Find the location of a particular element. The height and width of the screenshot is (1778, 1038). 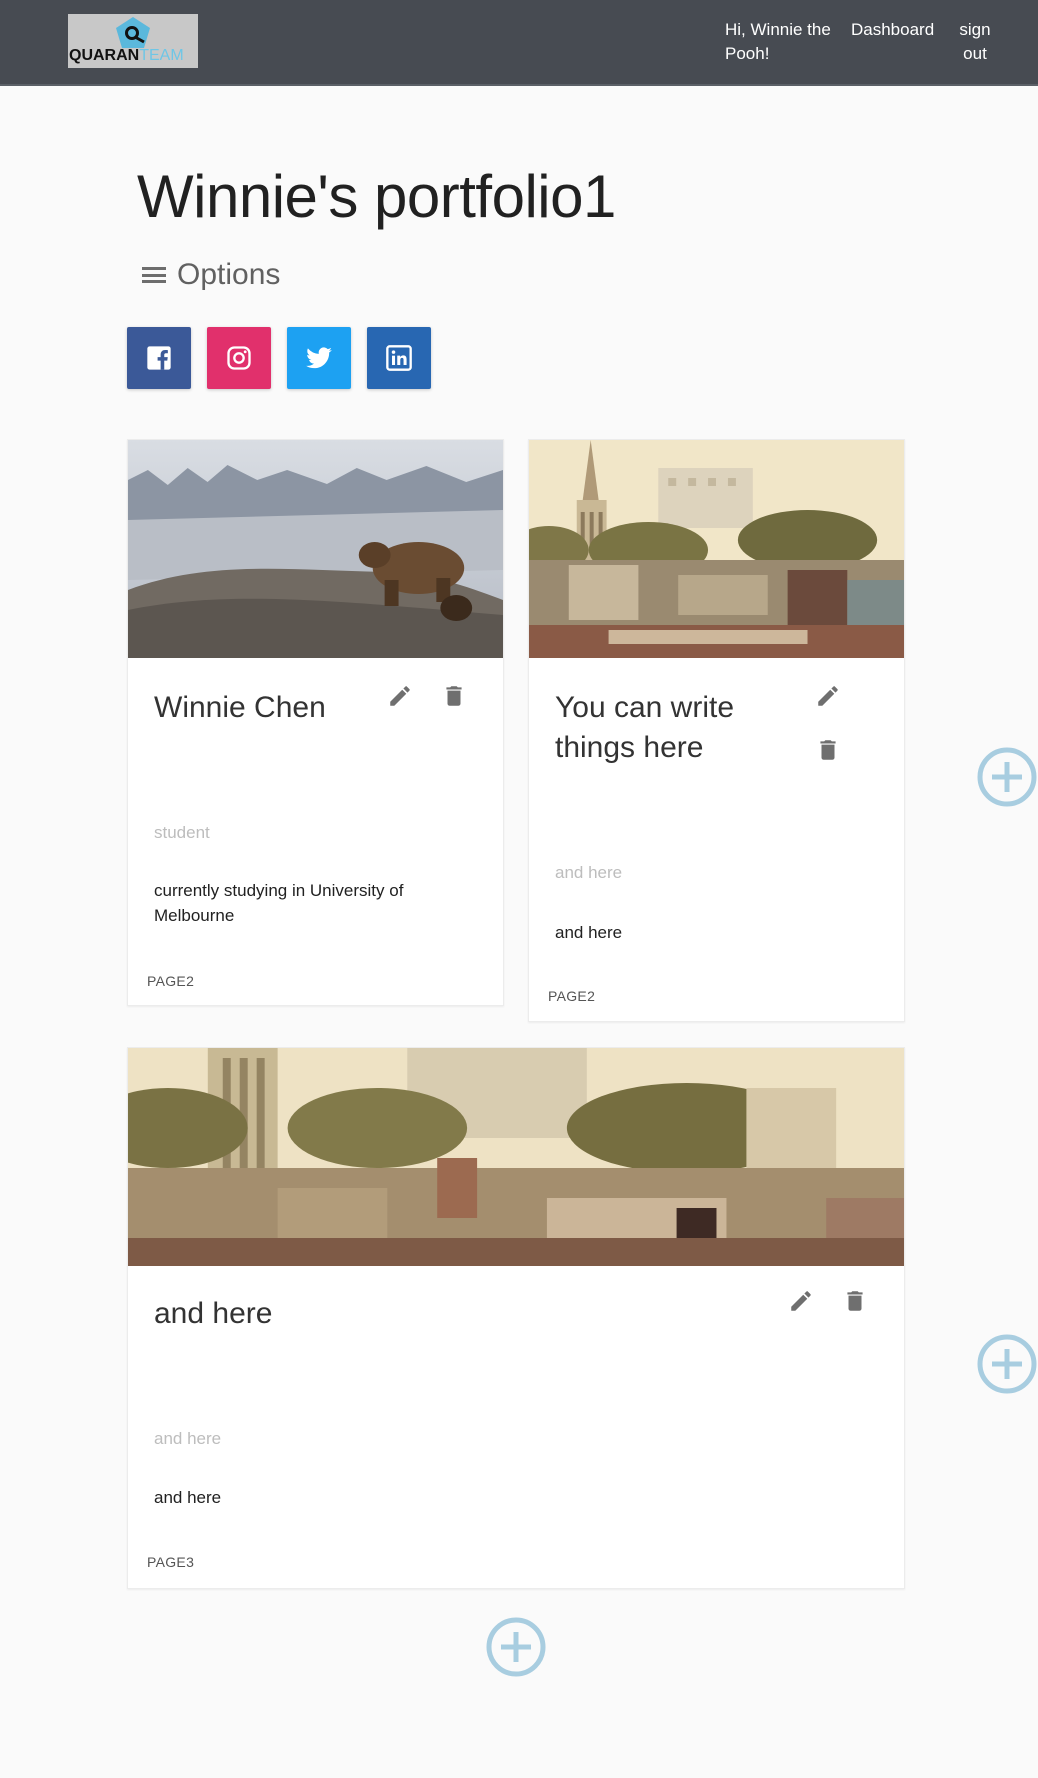

signout-link: sign out is located at coordinates (975, 42).